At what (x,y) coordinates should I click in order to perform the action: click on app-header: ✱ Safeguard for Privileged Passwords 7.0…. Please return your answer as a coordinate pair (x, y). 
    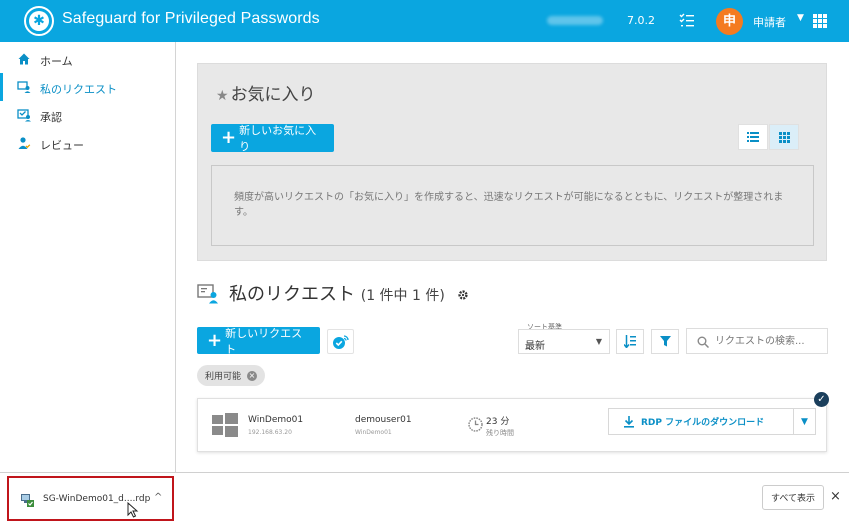
    Looking at the image, I should click on (424, 21).